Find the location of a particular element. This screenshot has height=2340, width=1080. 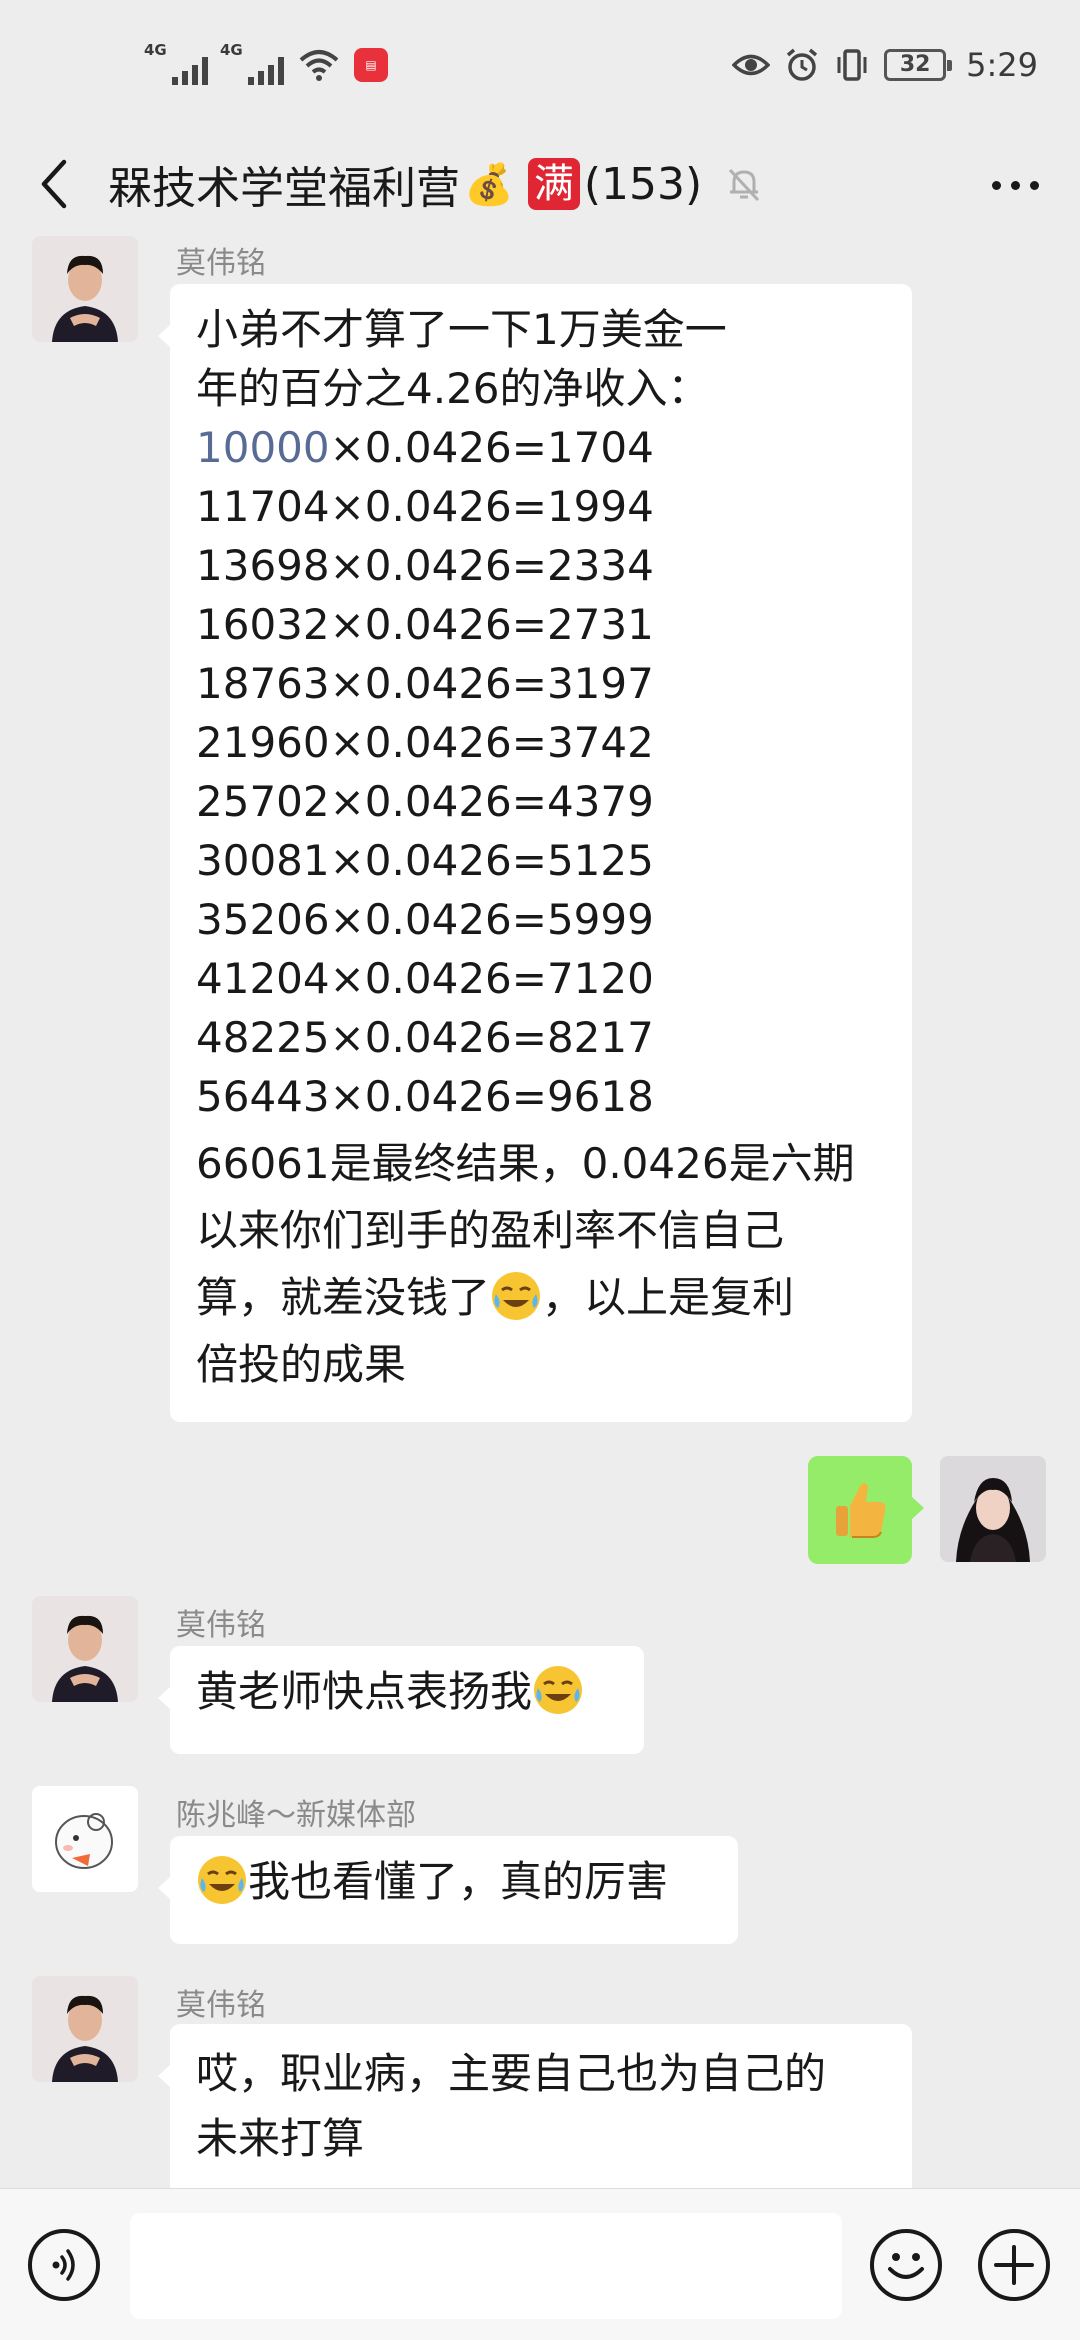

status-left: 4G 4G ▤ is located at coordinates (266, 63).